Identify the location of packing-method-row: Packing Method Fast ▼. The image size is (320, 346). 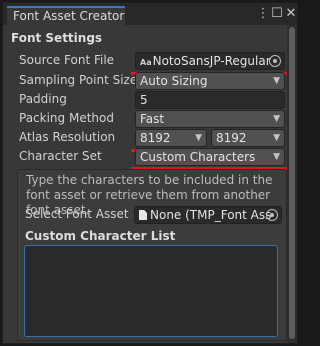
(145, 119).